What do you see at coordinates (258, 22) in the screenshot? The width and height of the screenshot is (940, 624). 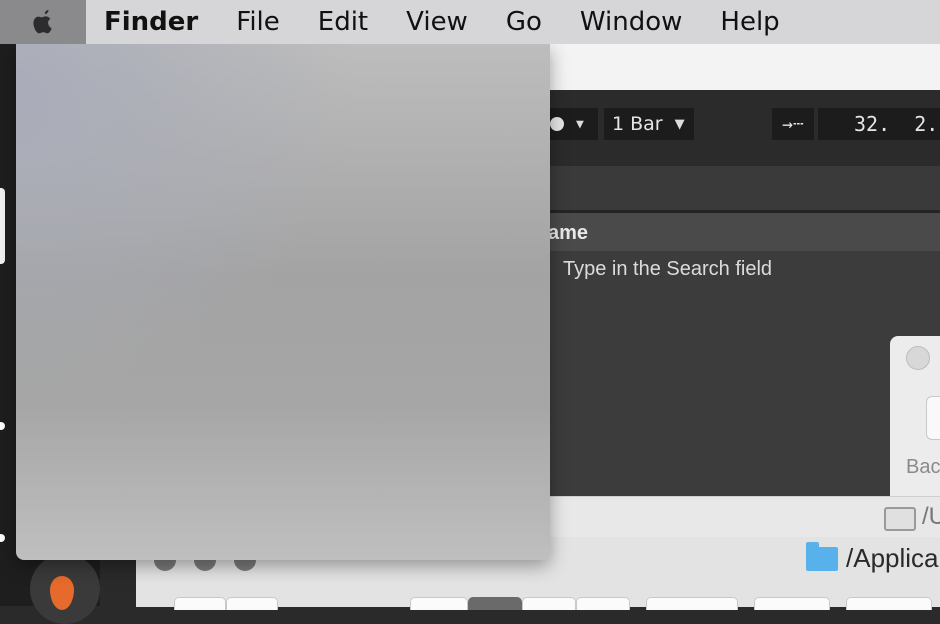 I see `menu-file: File` at bounding box center [258, 22].